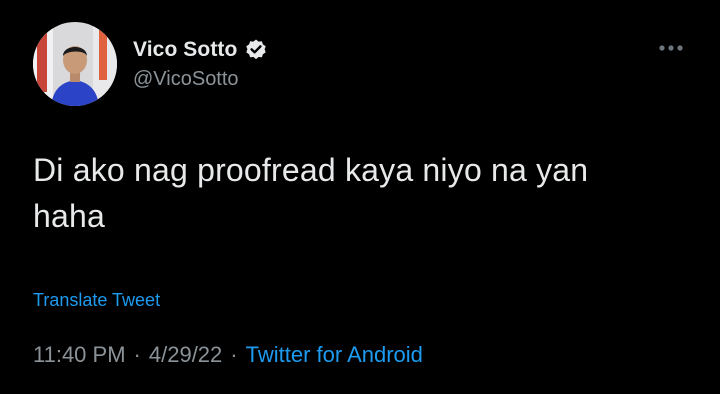  What do you see at coordinates (96, 300) in the screenshot?
I see `translate-tweet-link: Translate Tweet` at bounding box center [96, 300].